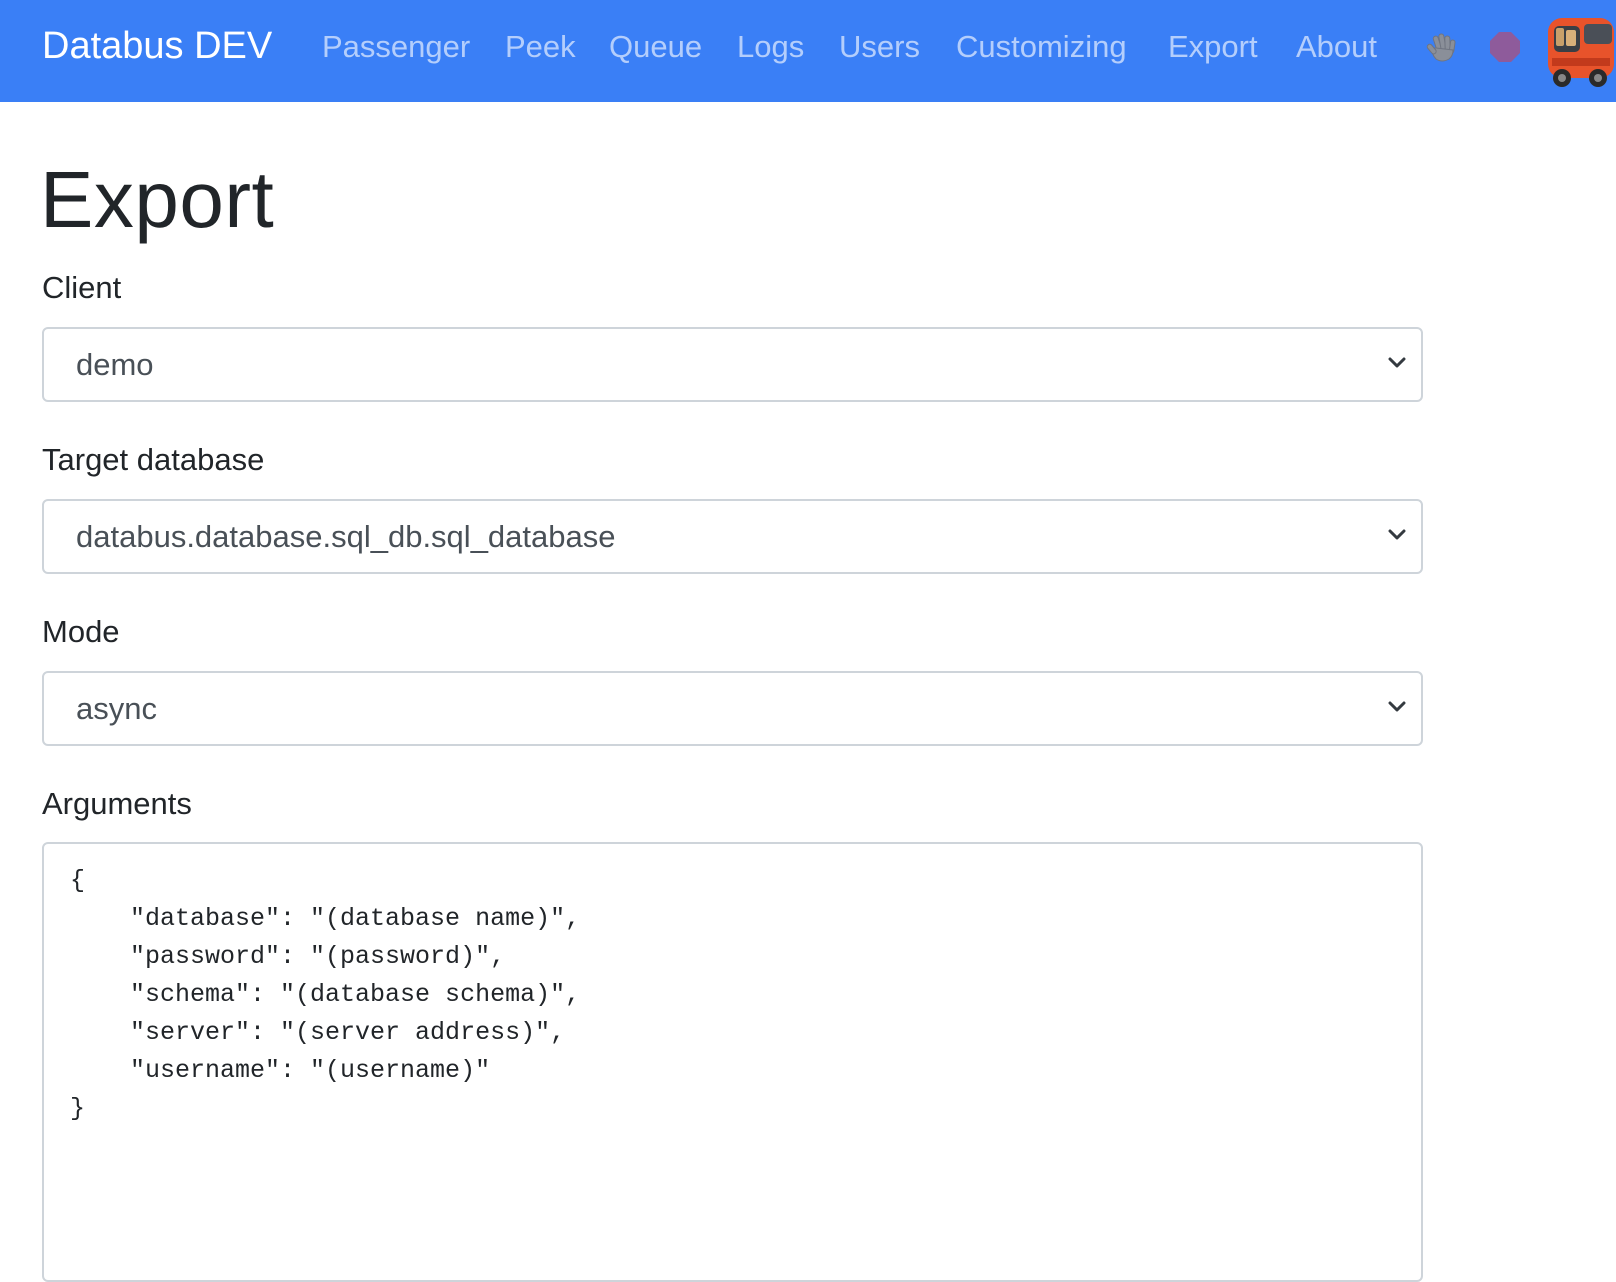  What do you see at coordinates (732, 708) in the screenshot?
I see `mode-select: async` at bounding box center [732, 708].